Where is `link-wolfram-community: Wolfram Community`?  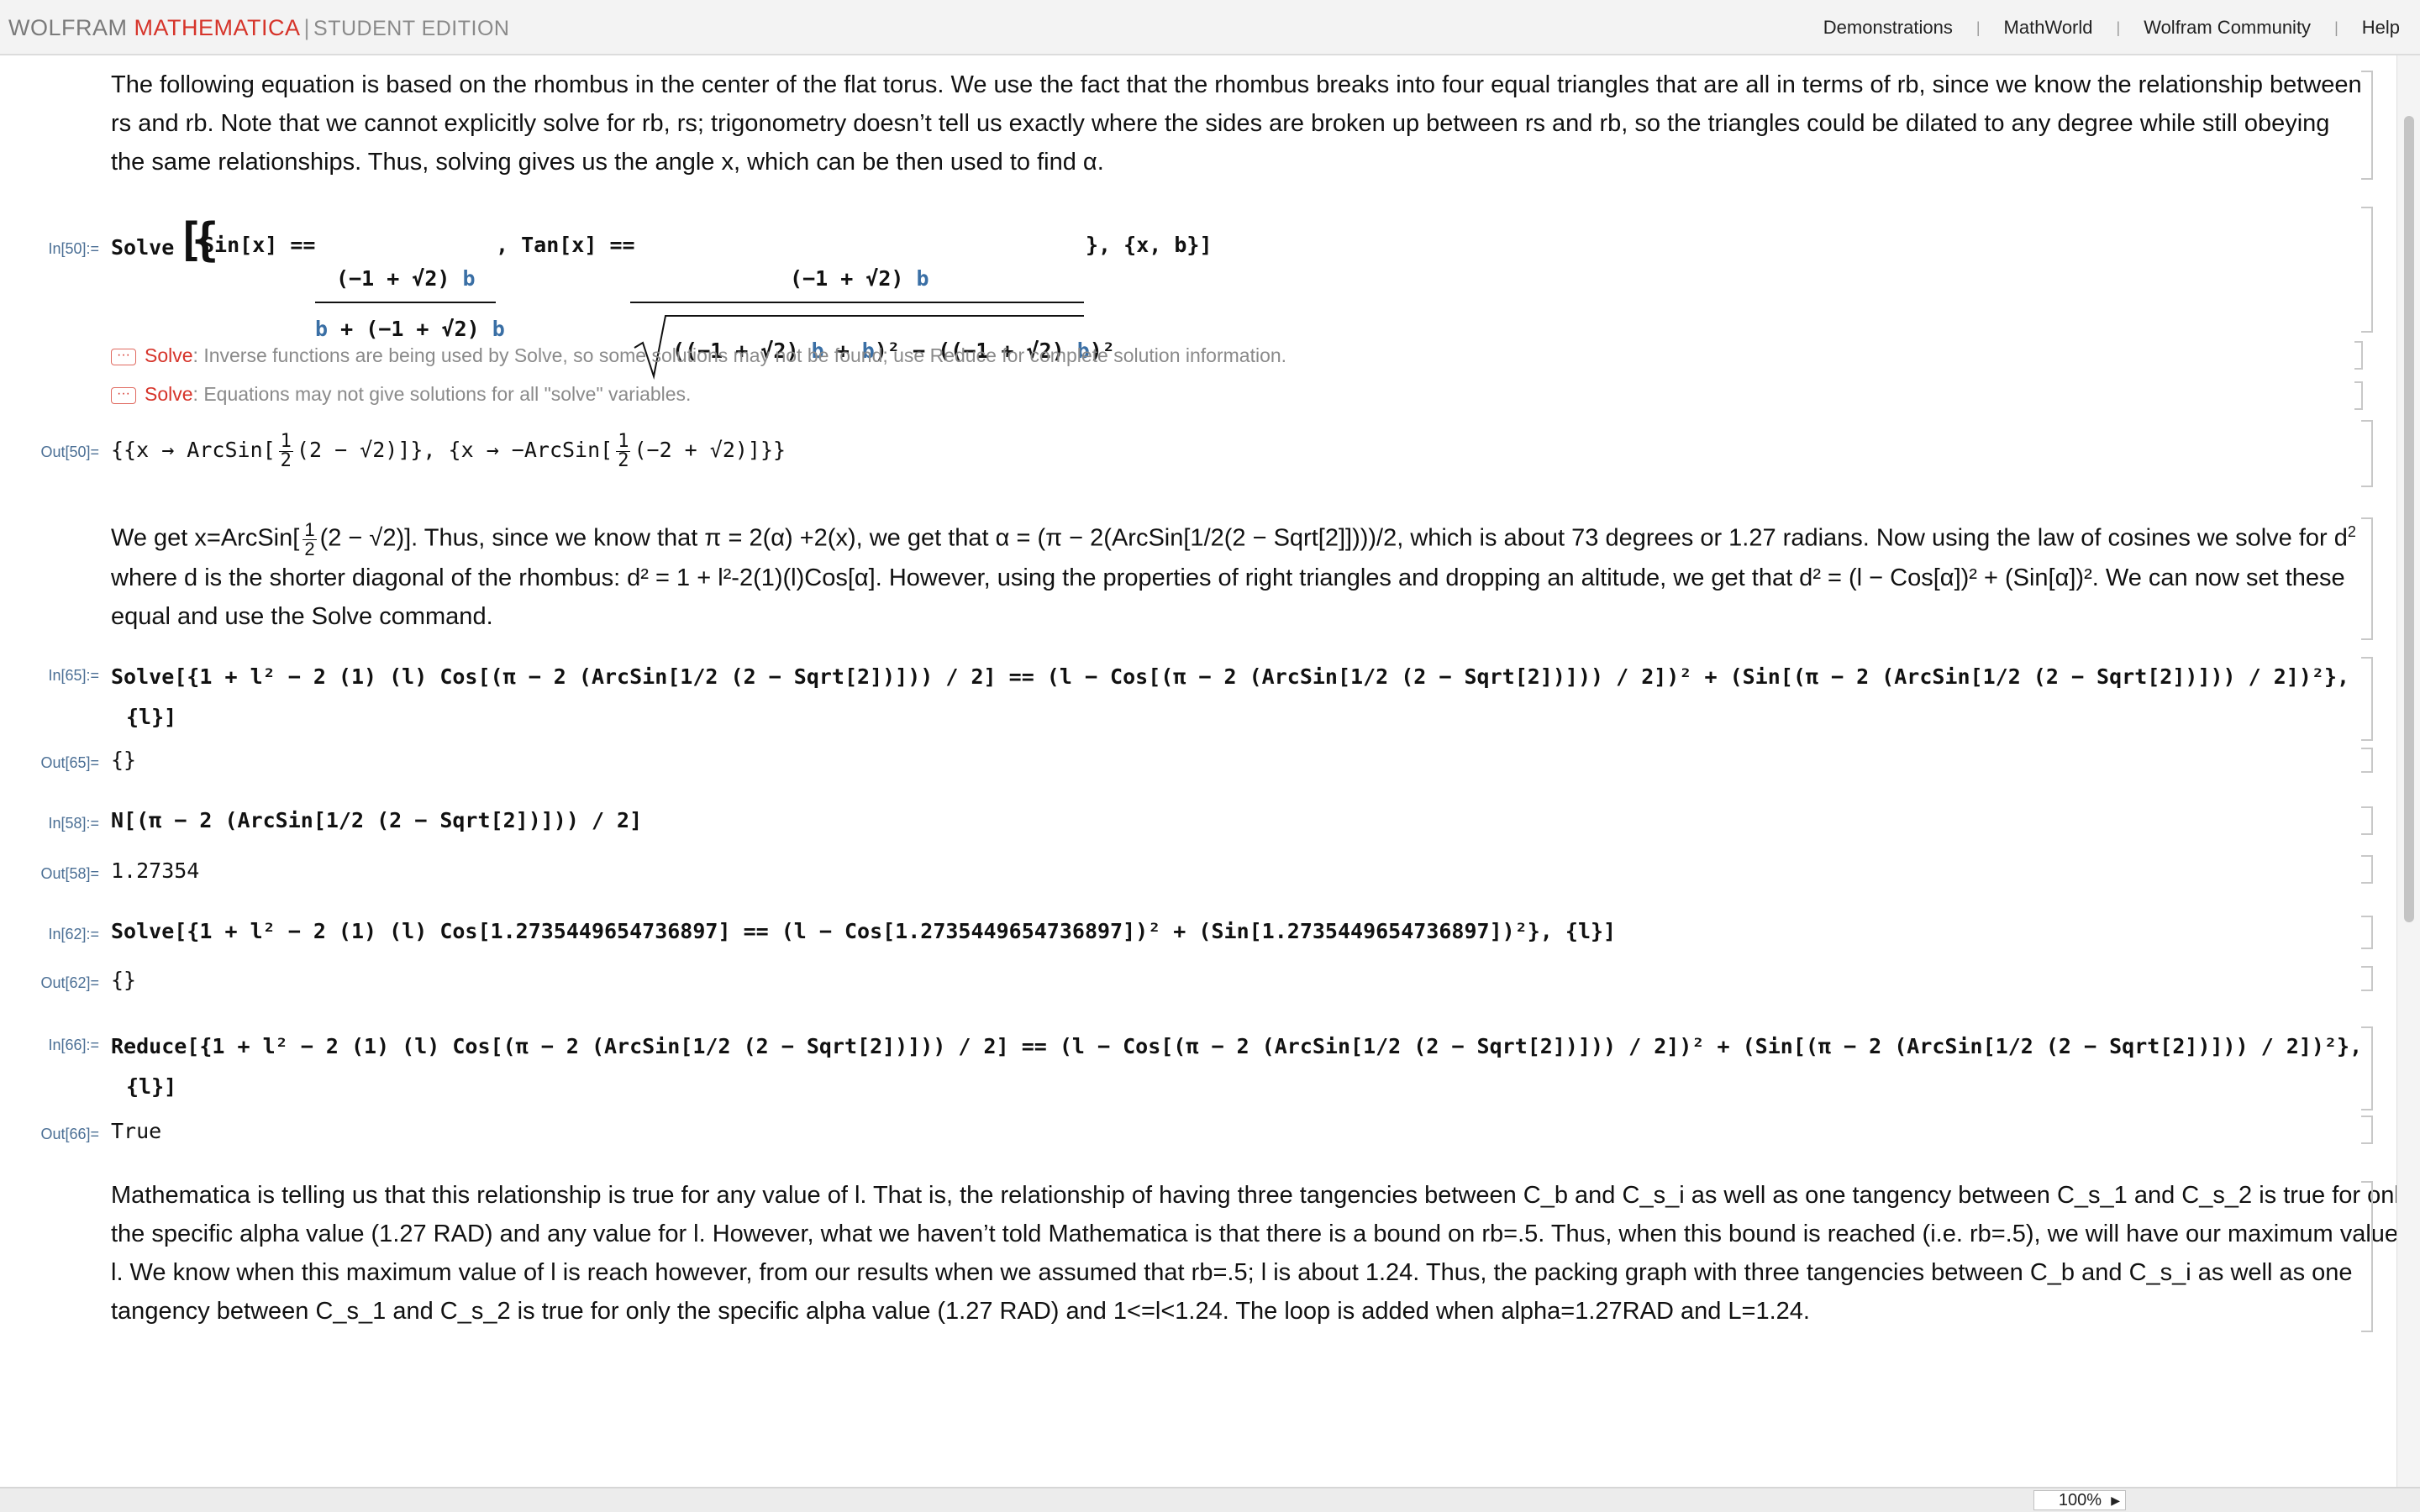
link-wolfram-community: Wolfram Community is located at coordinates (2227, 28).